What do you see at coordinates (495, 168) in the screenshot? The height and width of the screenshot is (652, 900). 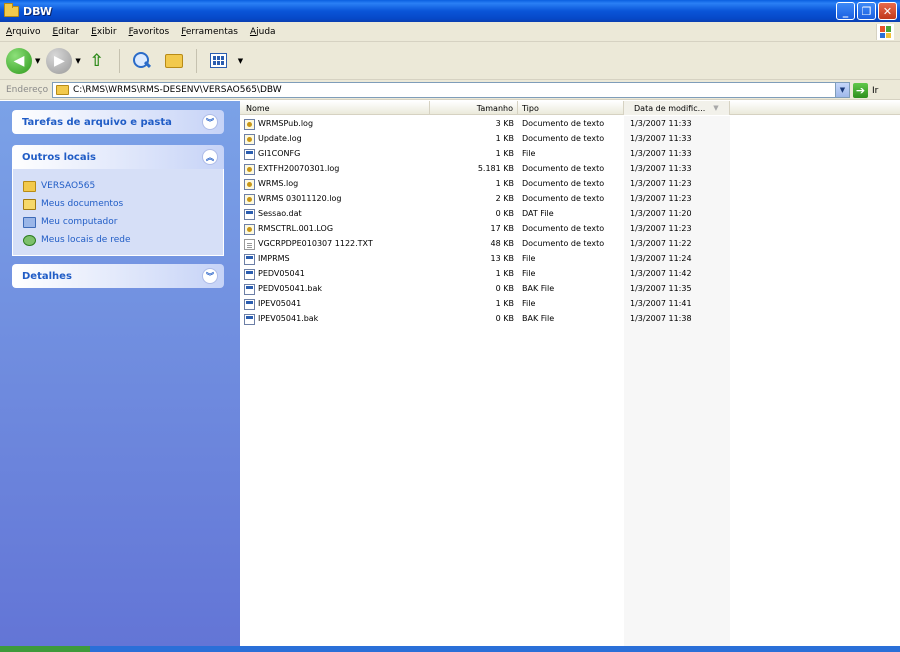 I see `file-size: 5.181 KB` at bounding box center [495, 168].